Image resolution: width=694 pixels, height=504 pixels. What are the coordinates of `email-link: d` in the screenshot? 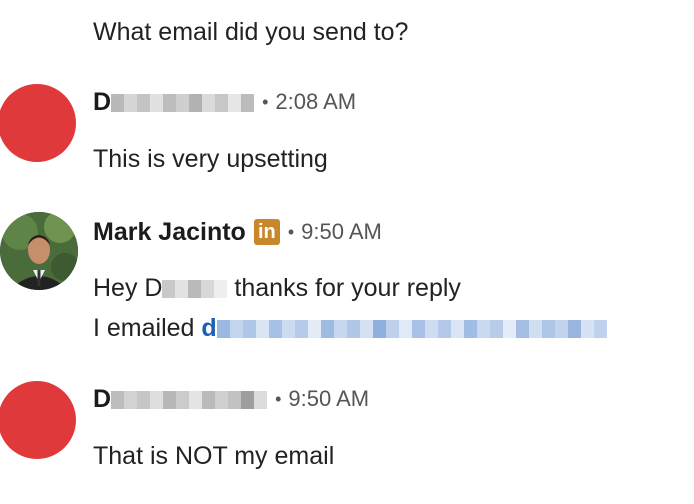 It's located at (404, 328).